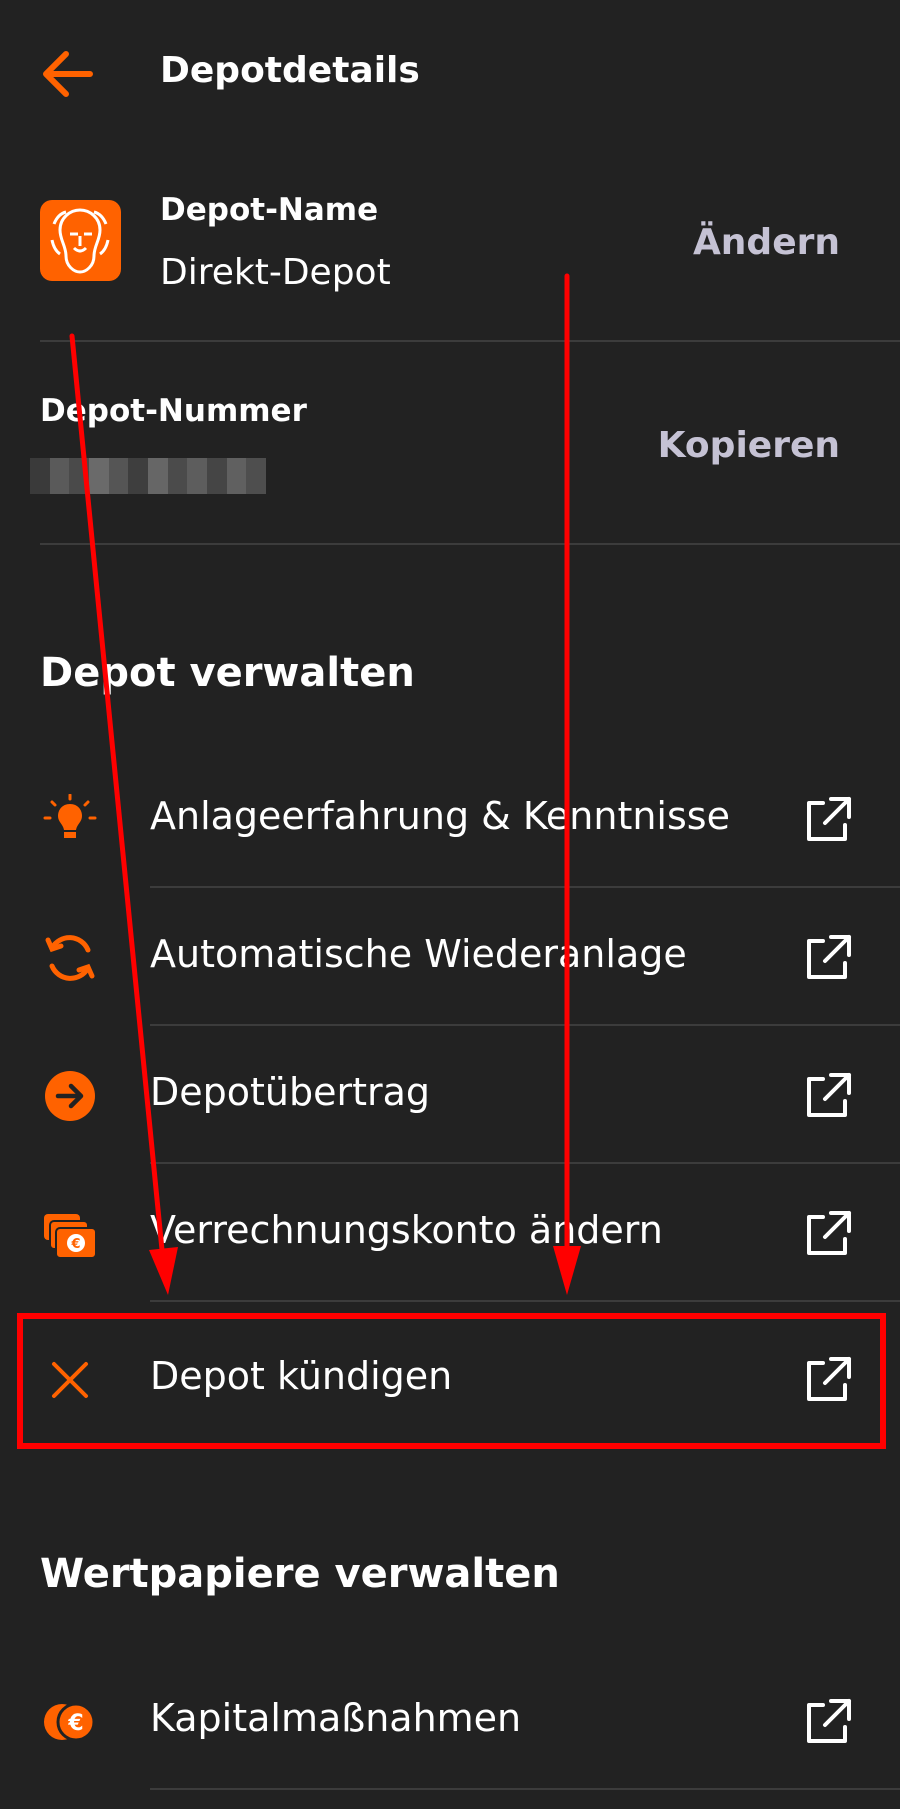  Describe the element at coordinates (275, 272) in the screenshot. I see `depot-name-value: Direkt-Depot` at that location.